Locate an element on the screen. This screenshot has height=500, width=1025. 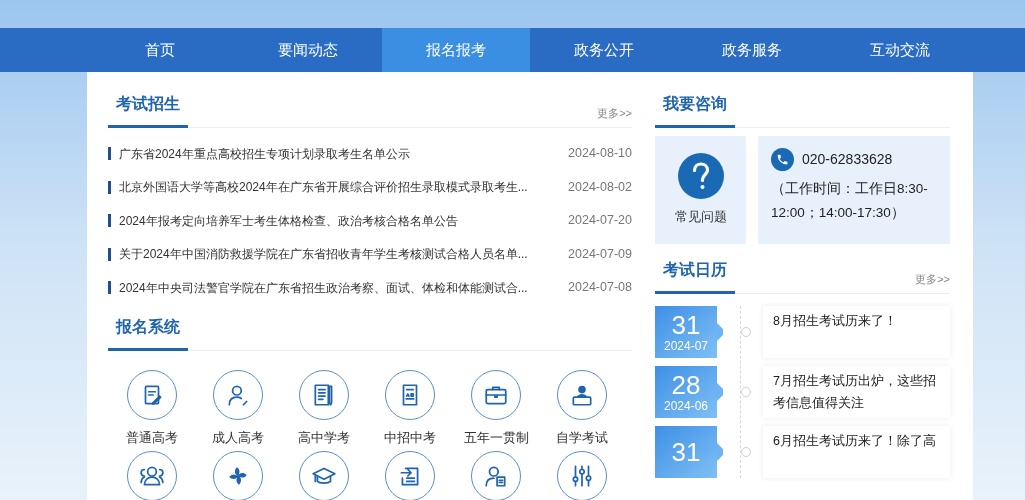
news-date: 2024-07-09 is located at coordinates (600, 254).